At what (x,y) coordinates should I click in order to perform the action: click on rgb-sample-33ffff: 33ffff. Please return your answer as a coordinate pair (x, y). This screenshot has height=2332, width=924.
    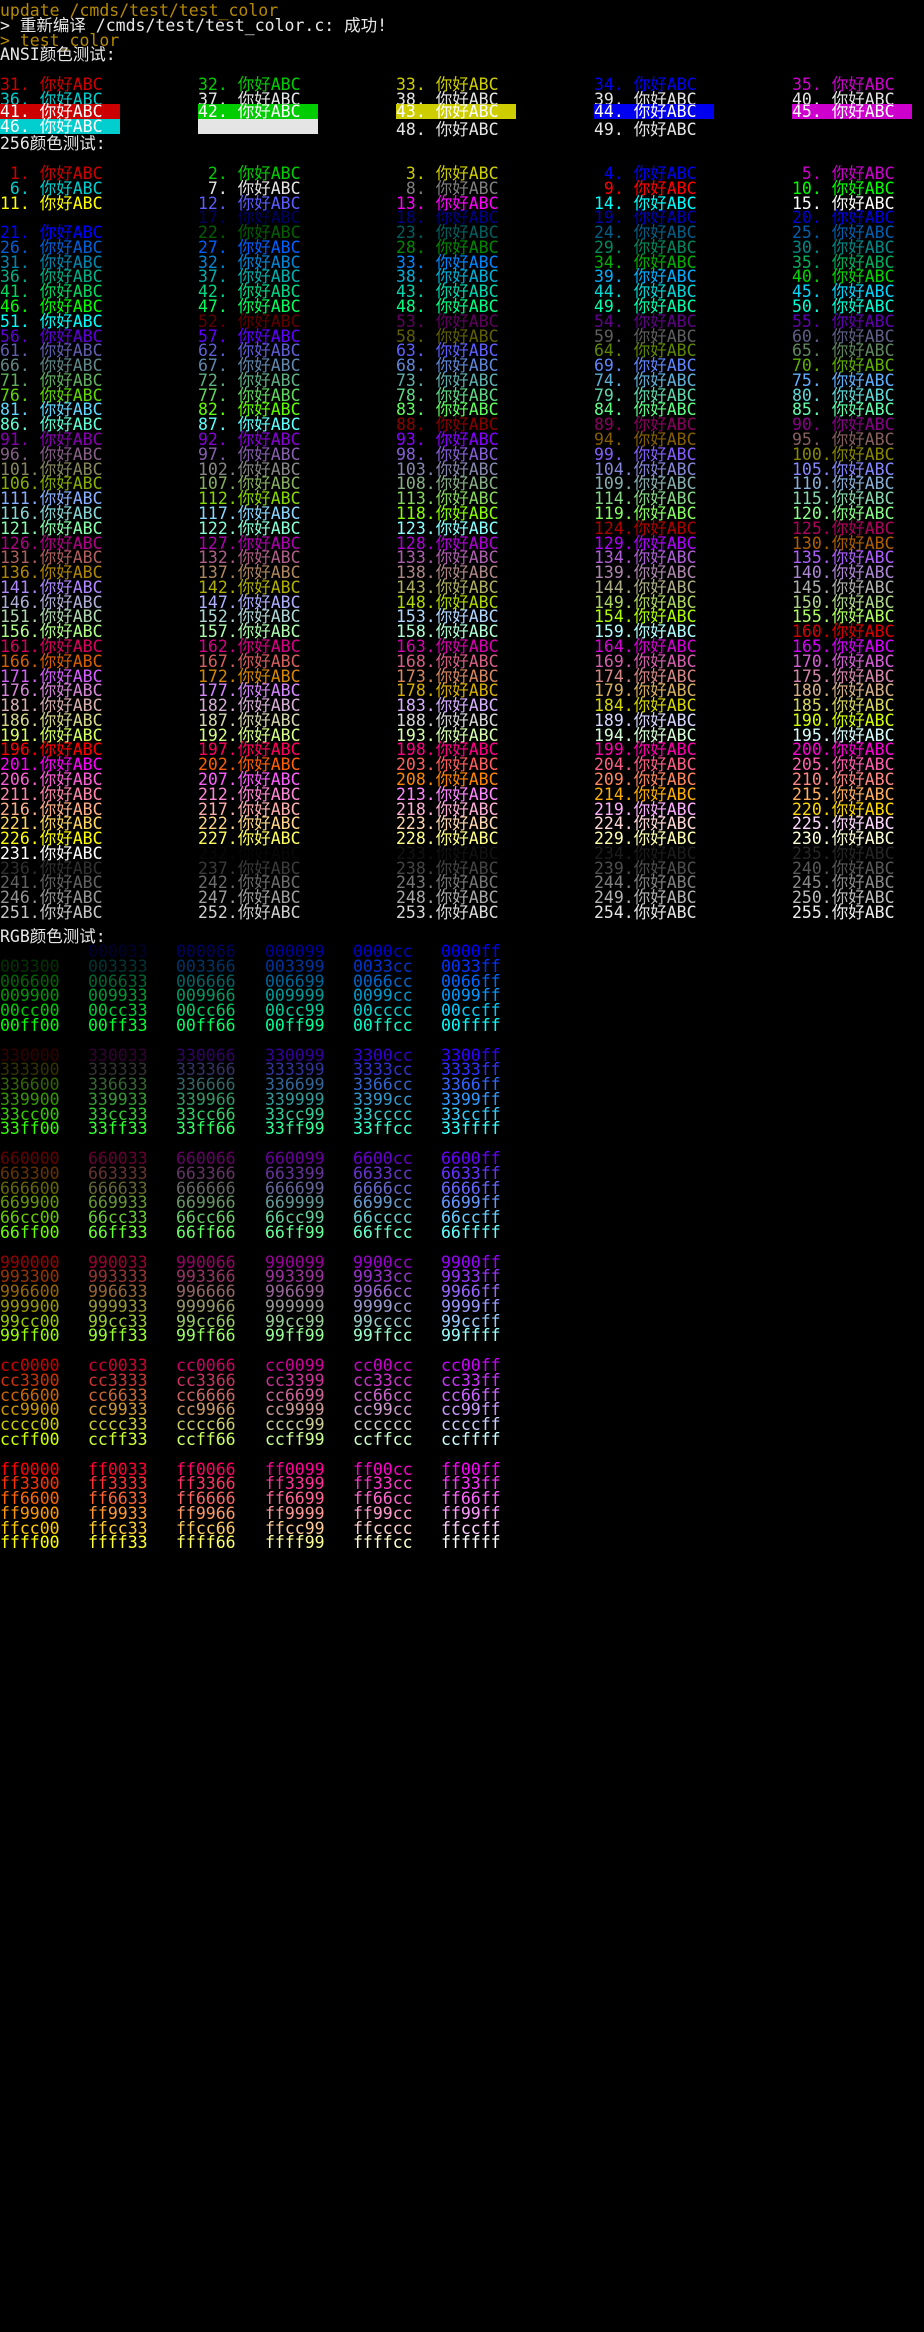
    Looking at the image, I should click on (471, 1129).